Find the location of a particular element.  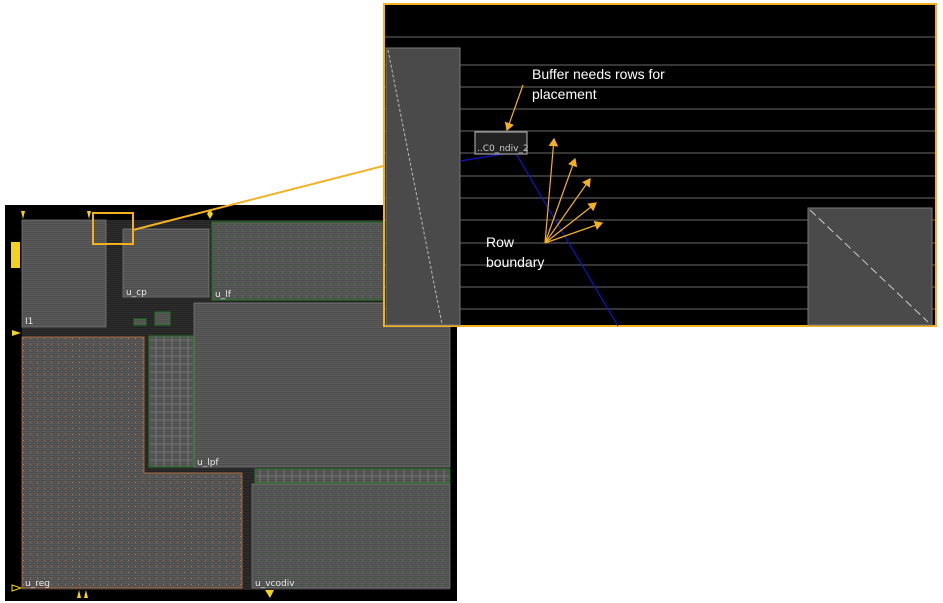

block-label: u_lf is located at coordinates (223, 295).